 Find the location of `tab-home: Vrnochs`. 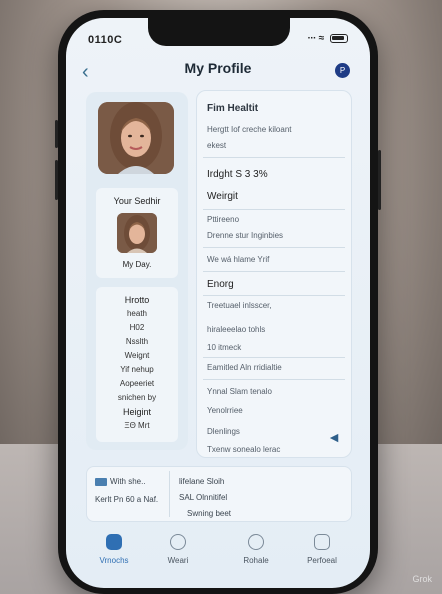

tab-home: Vrnochs is located at coordinates (114, 549).